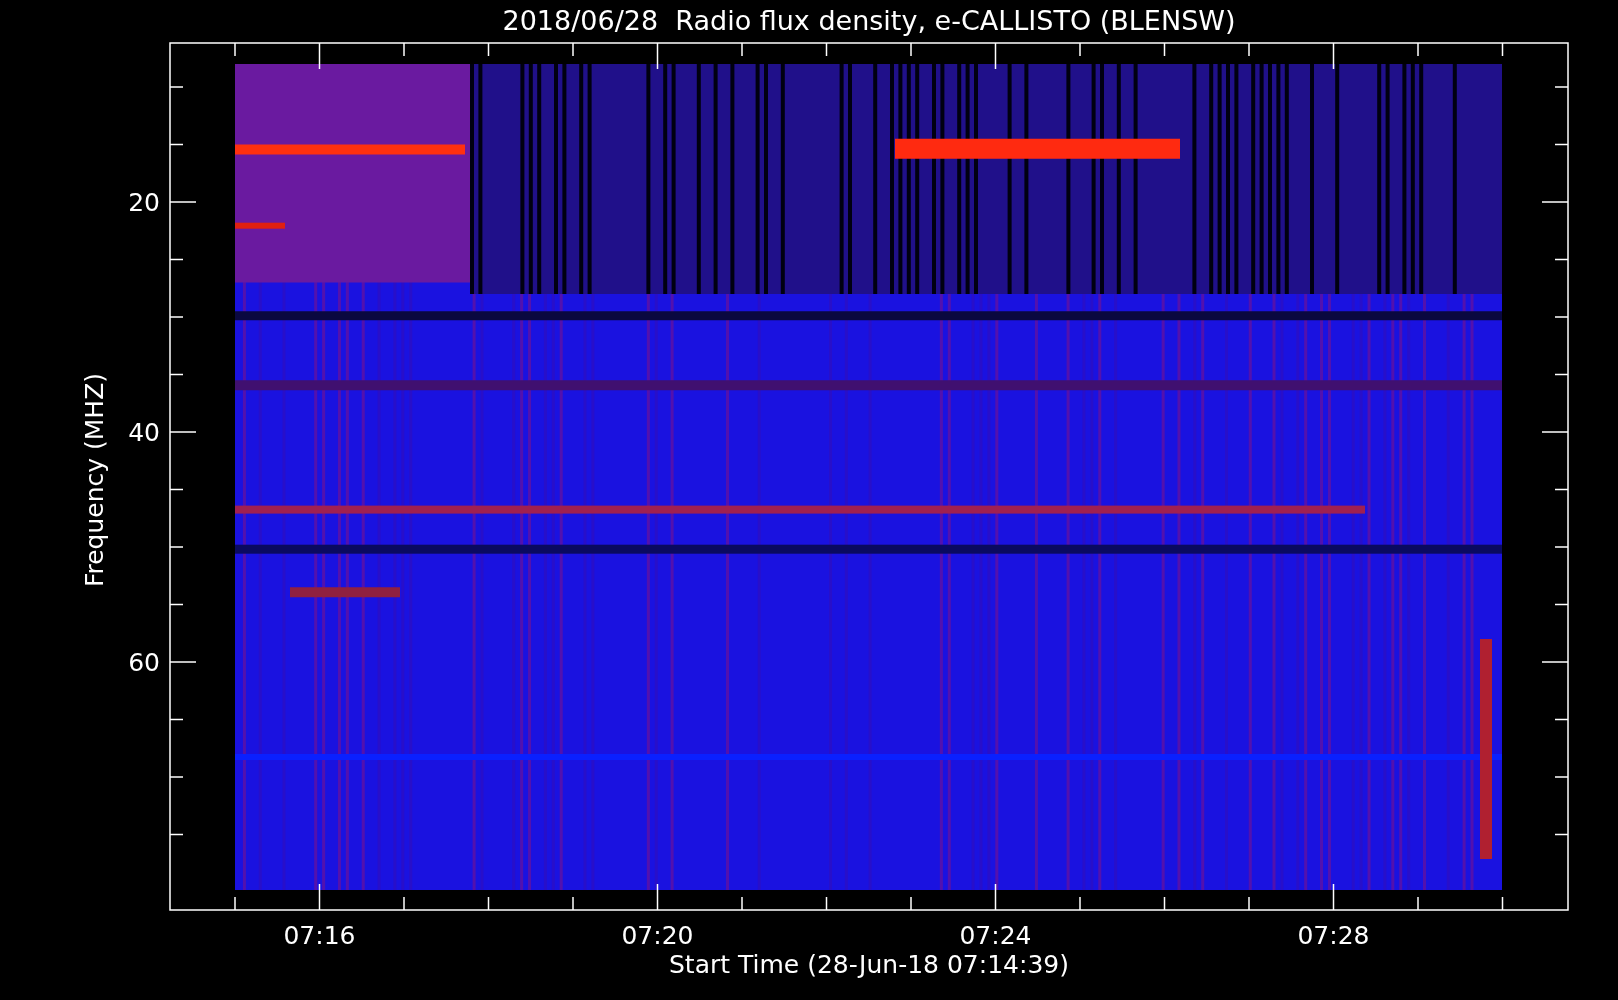  What do you see at coordinates (144, 662) in the screenshot?
I see `y-tick-label: 60` at bounding box center [144, 662].